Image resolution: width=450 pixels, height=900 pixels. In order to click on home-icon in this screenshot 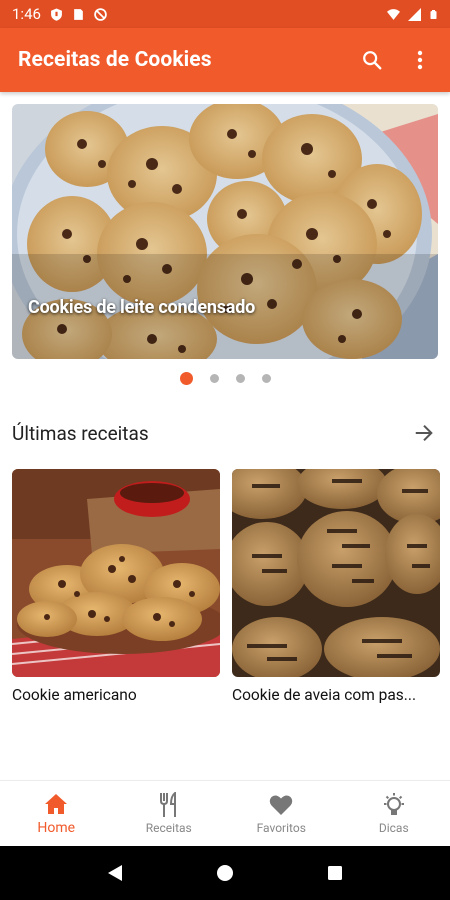, I will do `click(56, 804)`.